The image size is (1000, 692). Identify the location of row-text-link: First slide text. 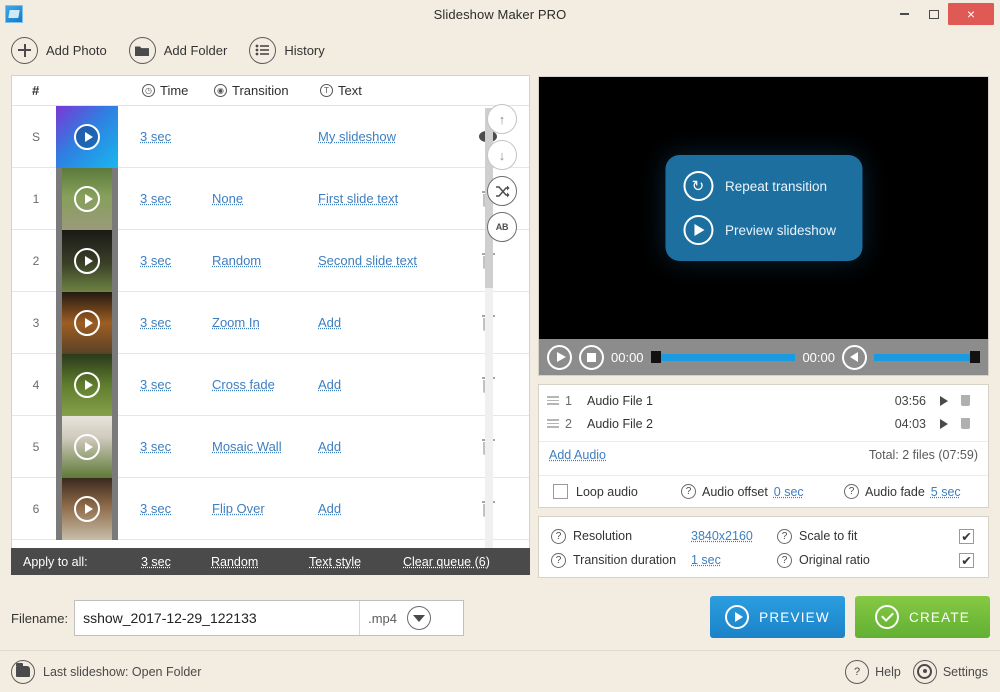
(358, 198).